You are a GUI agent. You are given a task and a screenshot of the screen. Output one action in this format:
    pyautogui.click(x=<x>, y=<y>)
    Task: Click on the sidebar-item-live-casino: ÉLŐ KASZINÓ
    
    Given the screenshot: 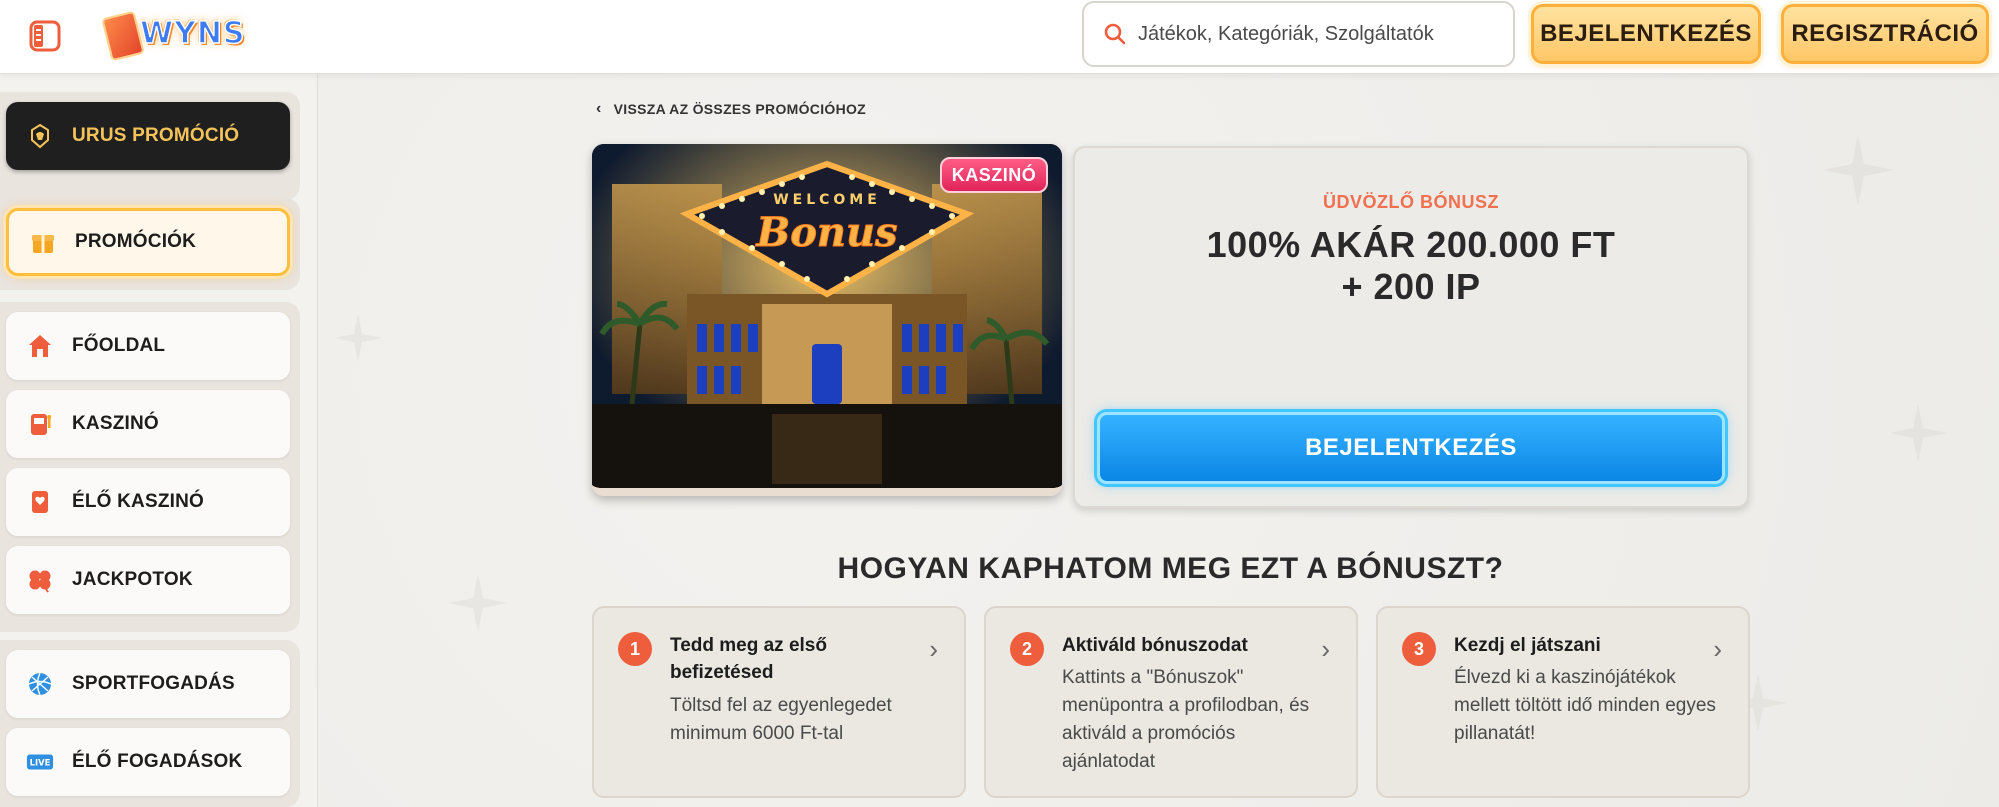 What is the action you would take?
    pyautogui.click(x=148, y=502)
    